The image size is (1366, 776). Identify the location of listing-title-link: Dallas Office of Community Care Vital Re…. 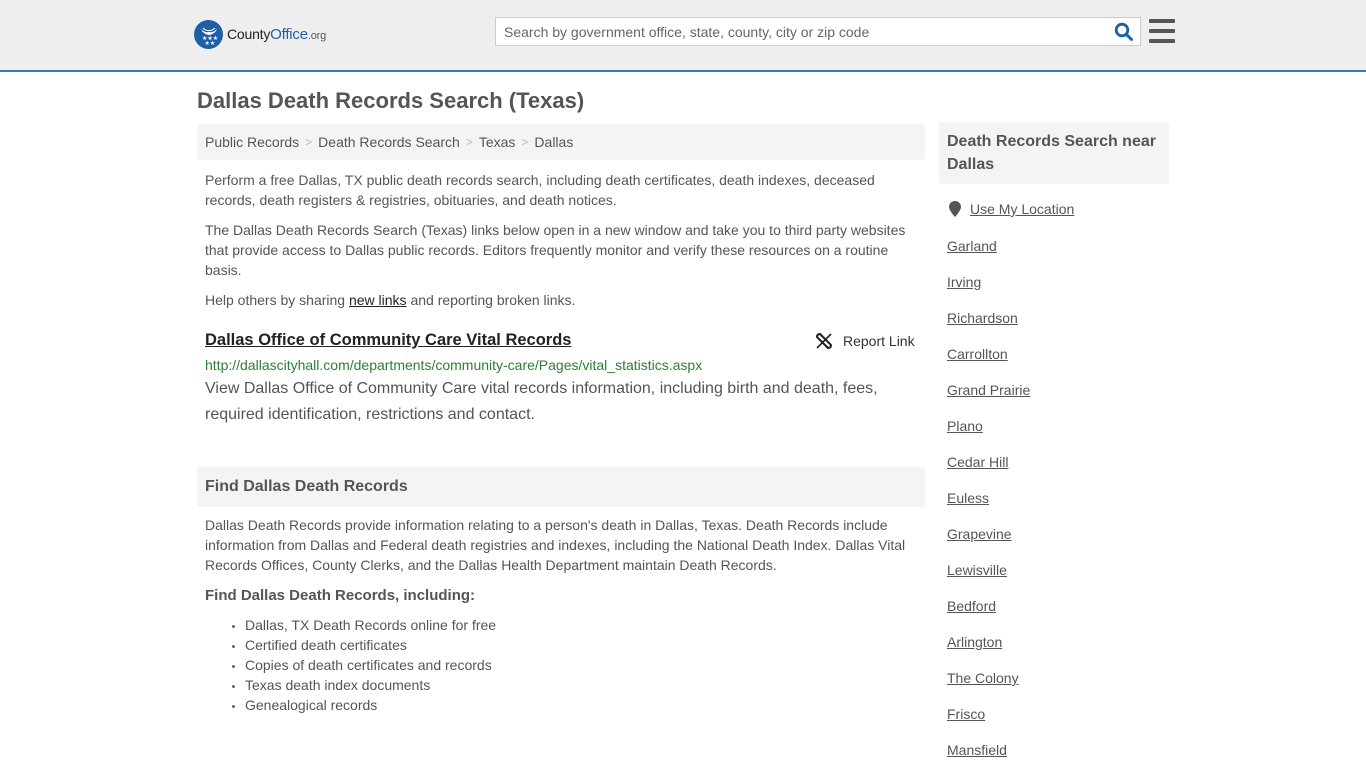
(388, 340).